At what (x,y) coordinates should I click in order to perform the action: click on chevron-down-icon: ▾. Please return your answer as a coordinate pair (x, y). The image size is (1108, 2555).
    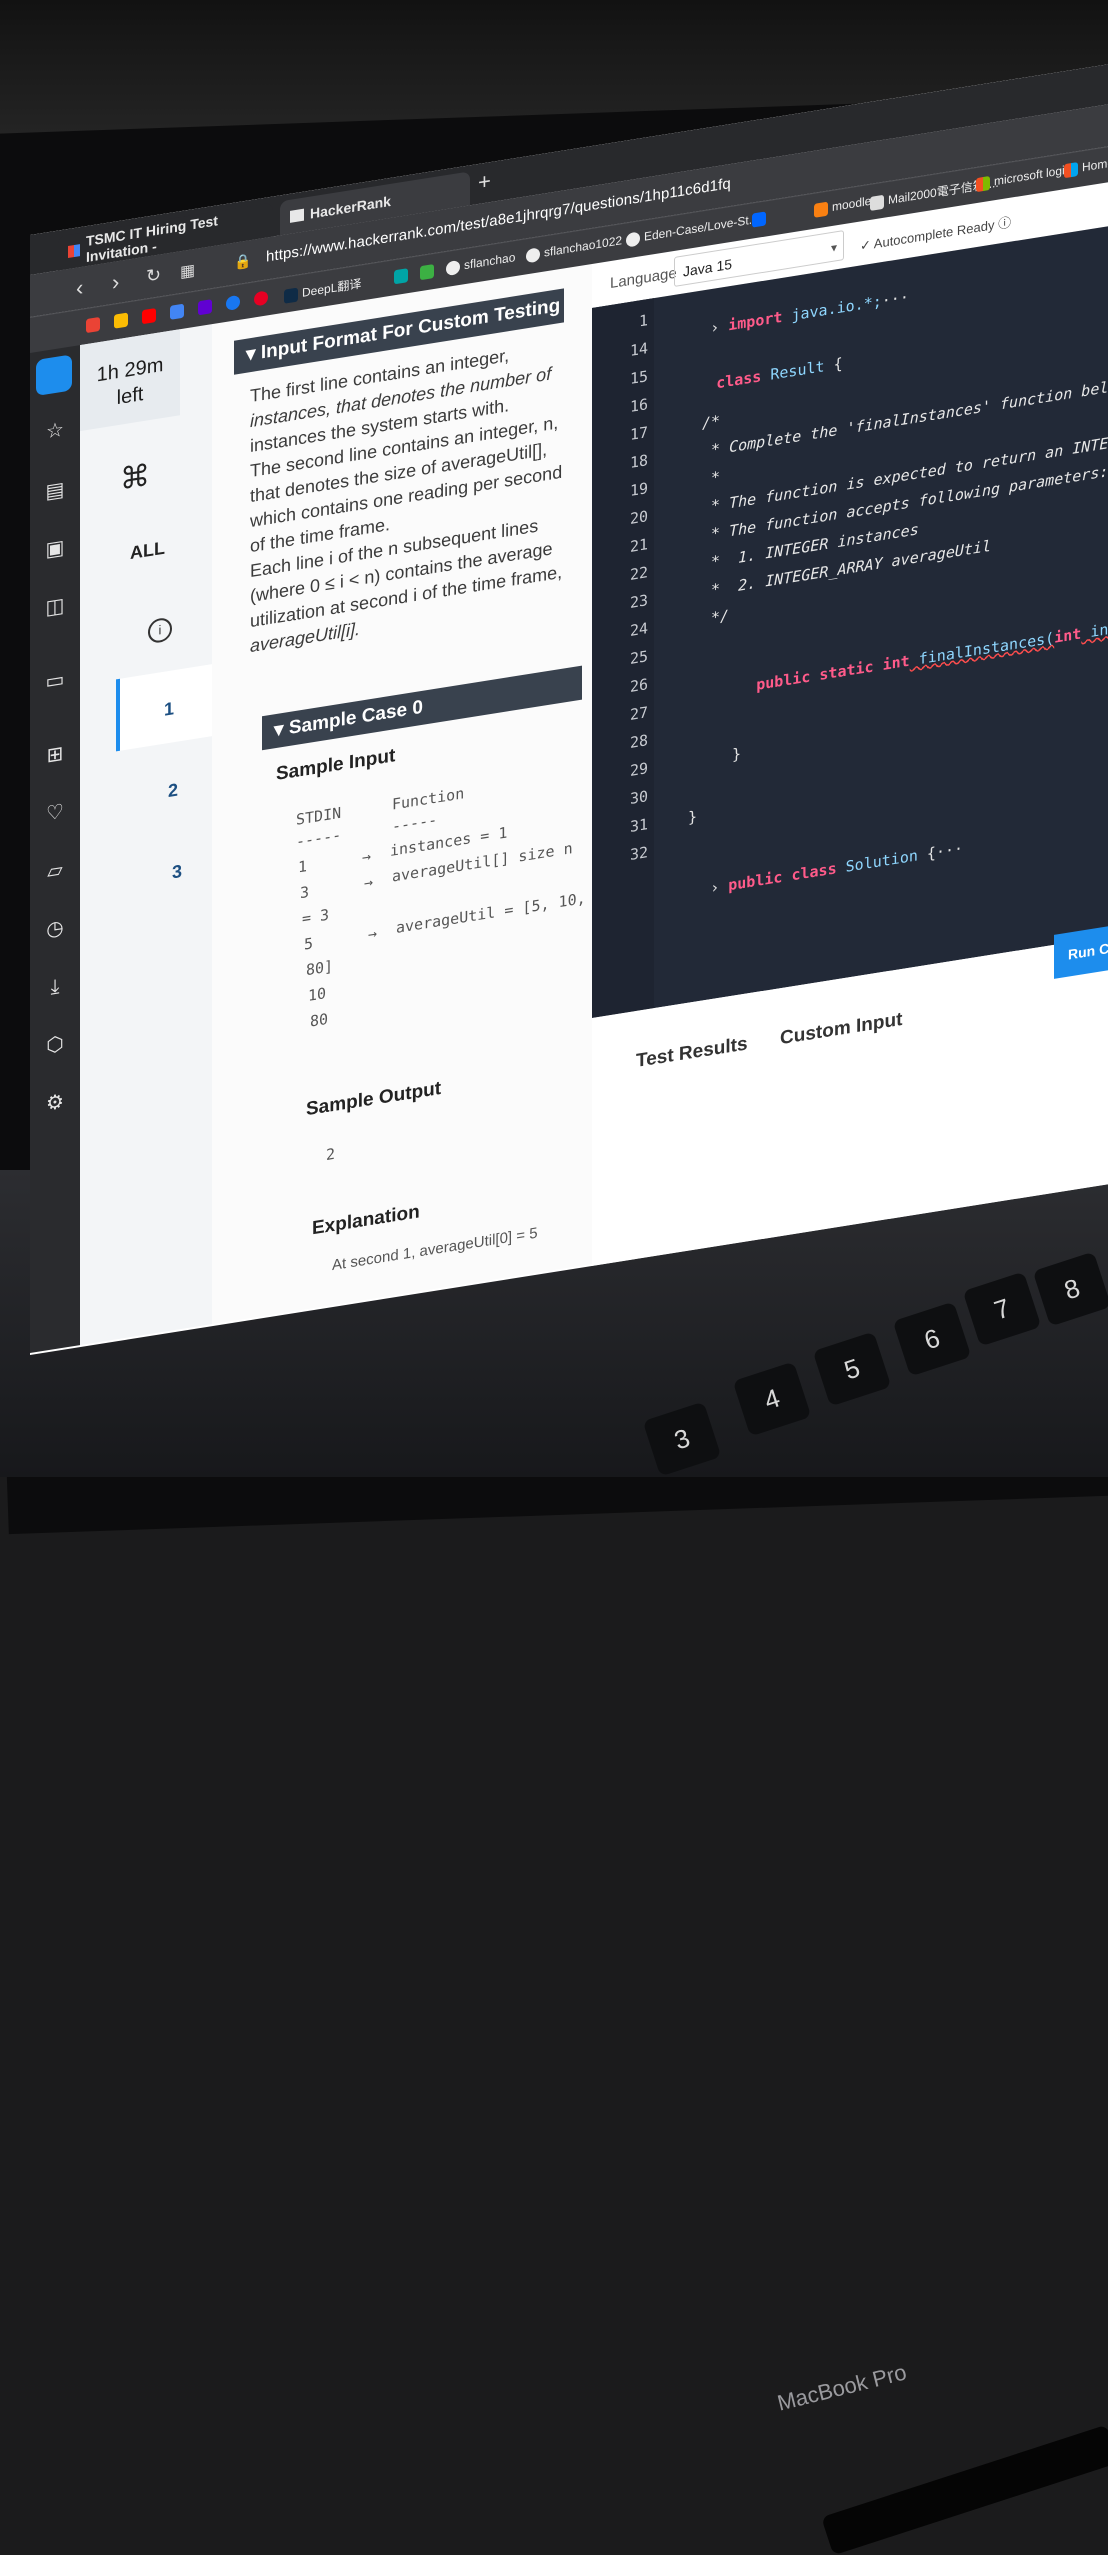
    Looking at the image, I should click on (833, 248).